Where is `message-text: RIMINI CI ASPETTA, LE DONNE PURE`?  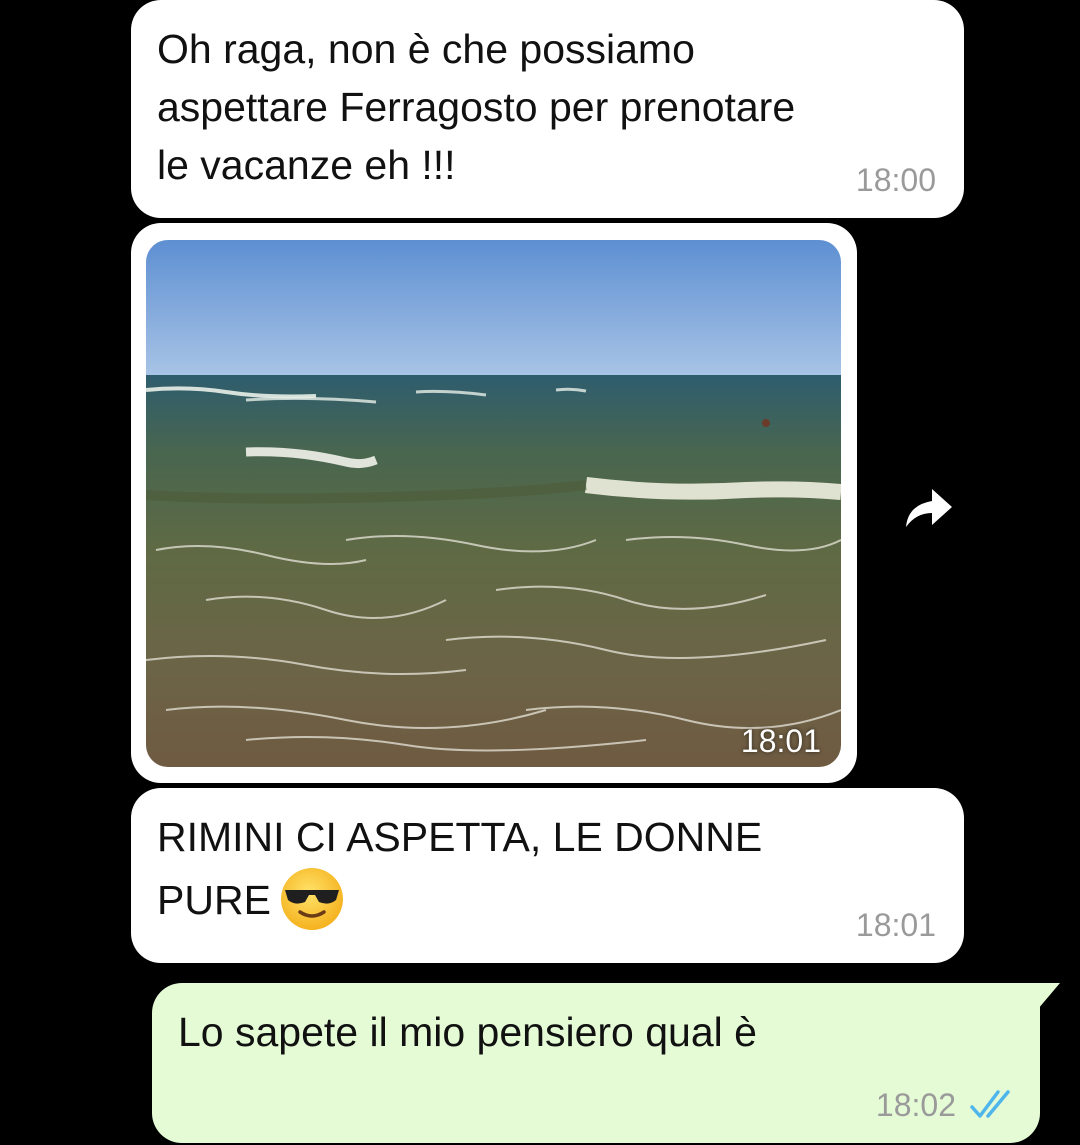 message-text: RIMINI CI ASPETTA, LE DONNE PURE is located at coordinates (547, 870).